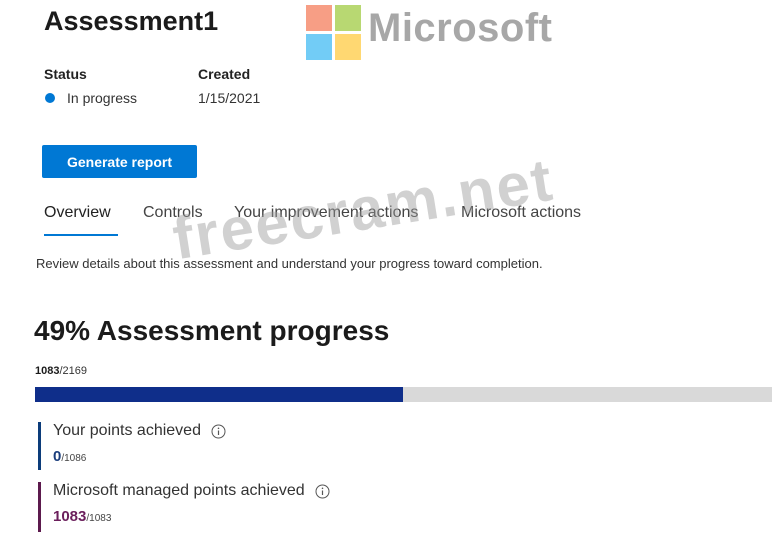  Describe the element at coordinates (363, 209) in the screenshot. I see `watermark-text: freecram.net` at that location.